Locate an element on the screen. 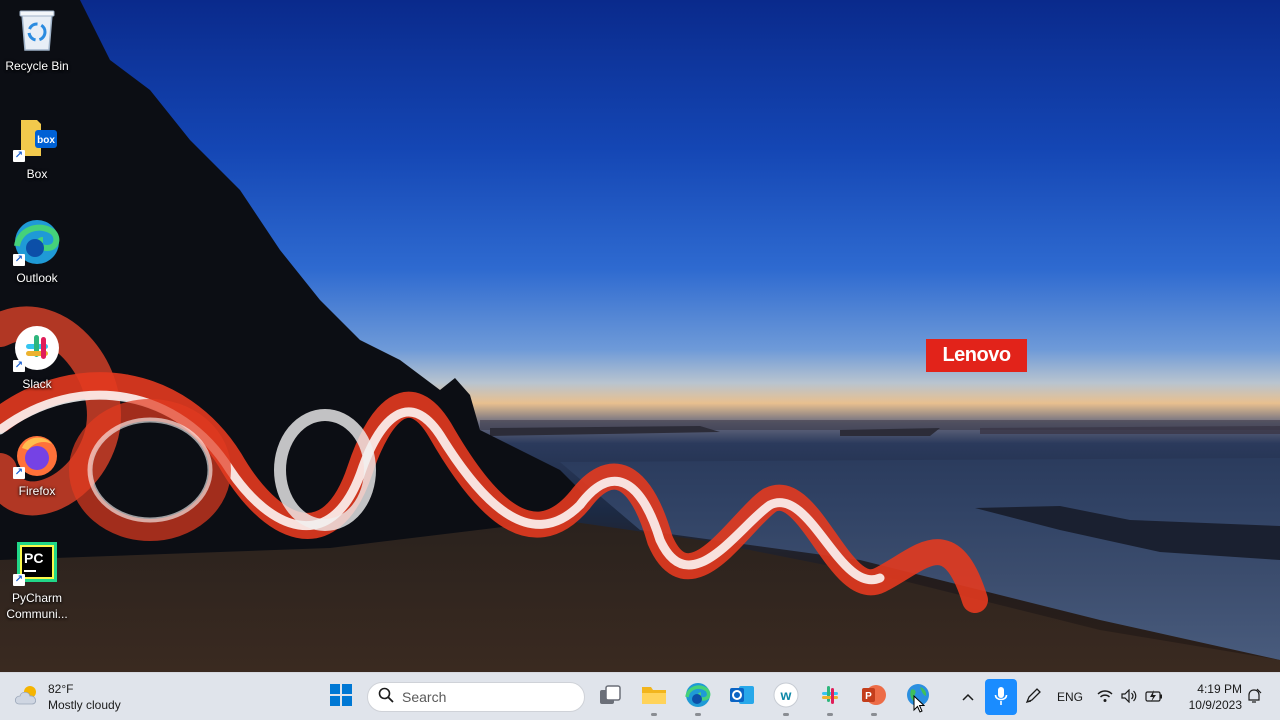 The width and height of the screenshot is (1280, 720). svg-text: w is located at coordinates (786, 695).